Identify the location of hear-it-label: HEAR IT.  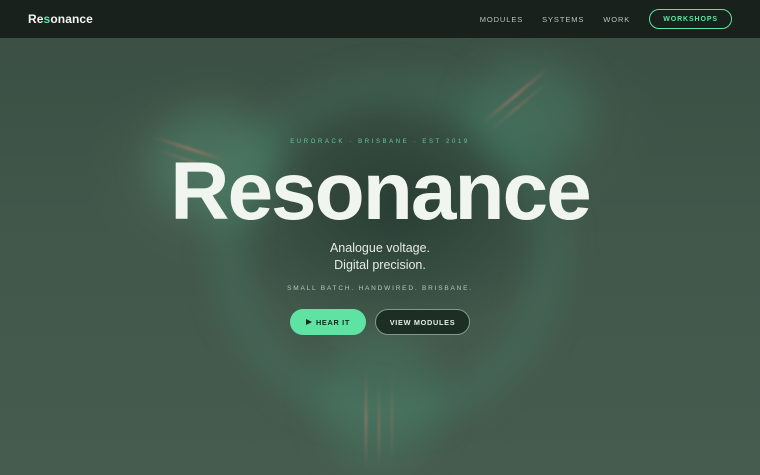
(333, 322).